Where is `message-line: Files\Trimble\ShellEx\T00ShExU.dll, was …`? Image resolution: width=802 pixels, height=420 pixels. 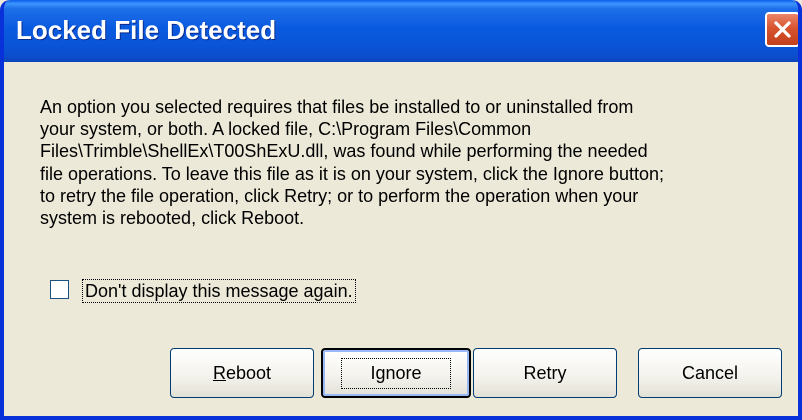 message-line: Files\Trimble\ShellEx\T00ShExU.dll, was … is located at coordinates (344, 151).